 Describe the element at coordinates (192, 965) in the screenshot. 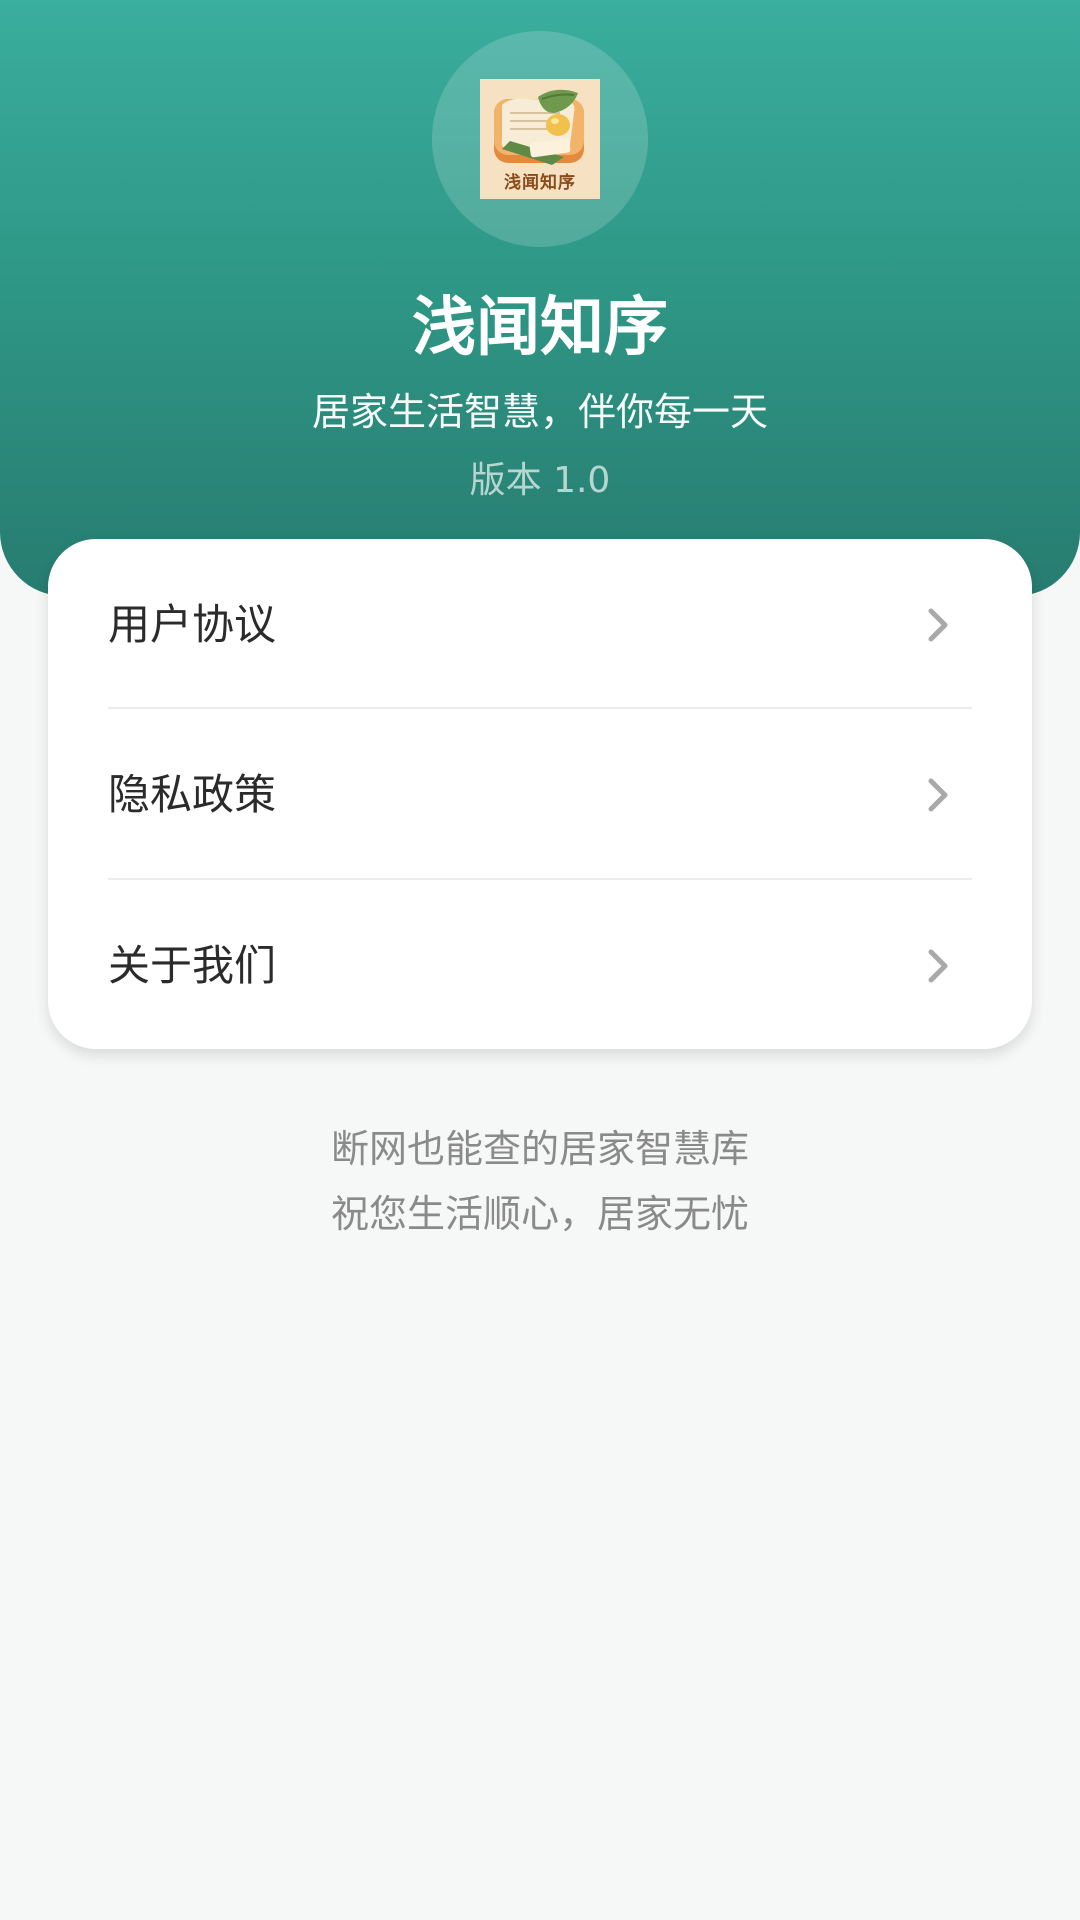

I see `menu-item-label: 关于我们` at that location.